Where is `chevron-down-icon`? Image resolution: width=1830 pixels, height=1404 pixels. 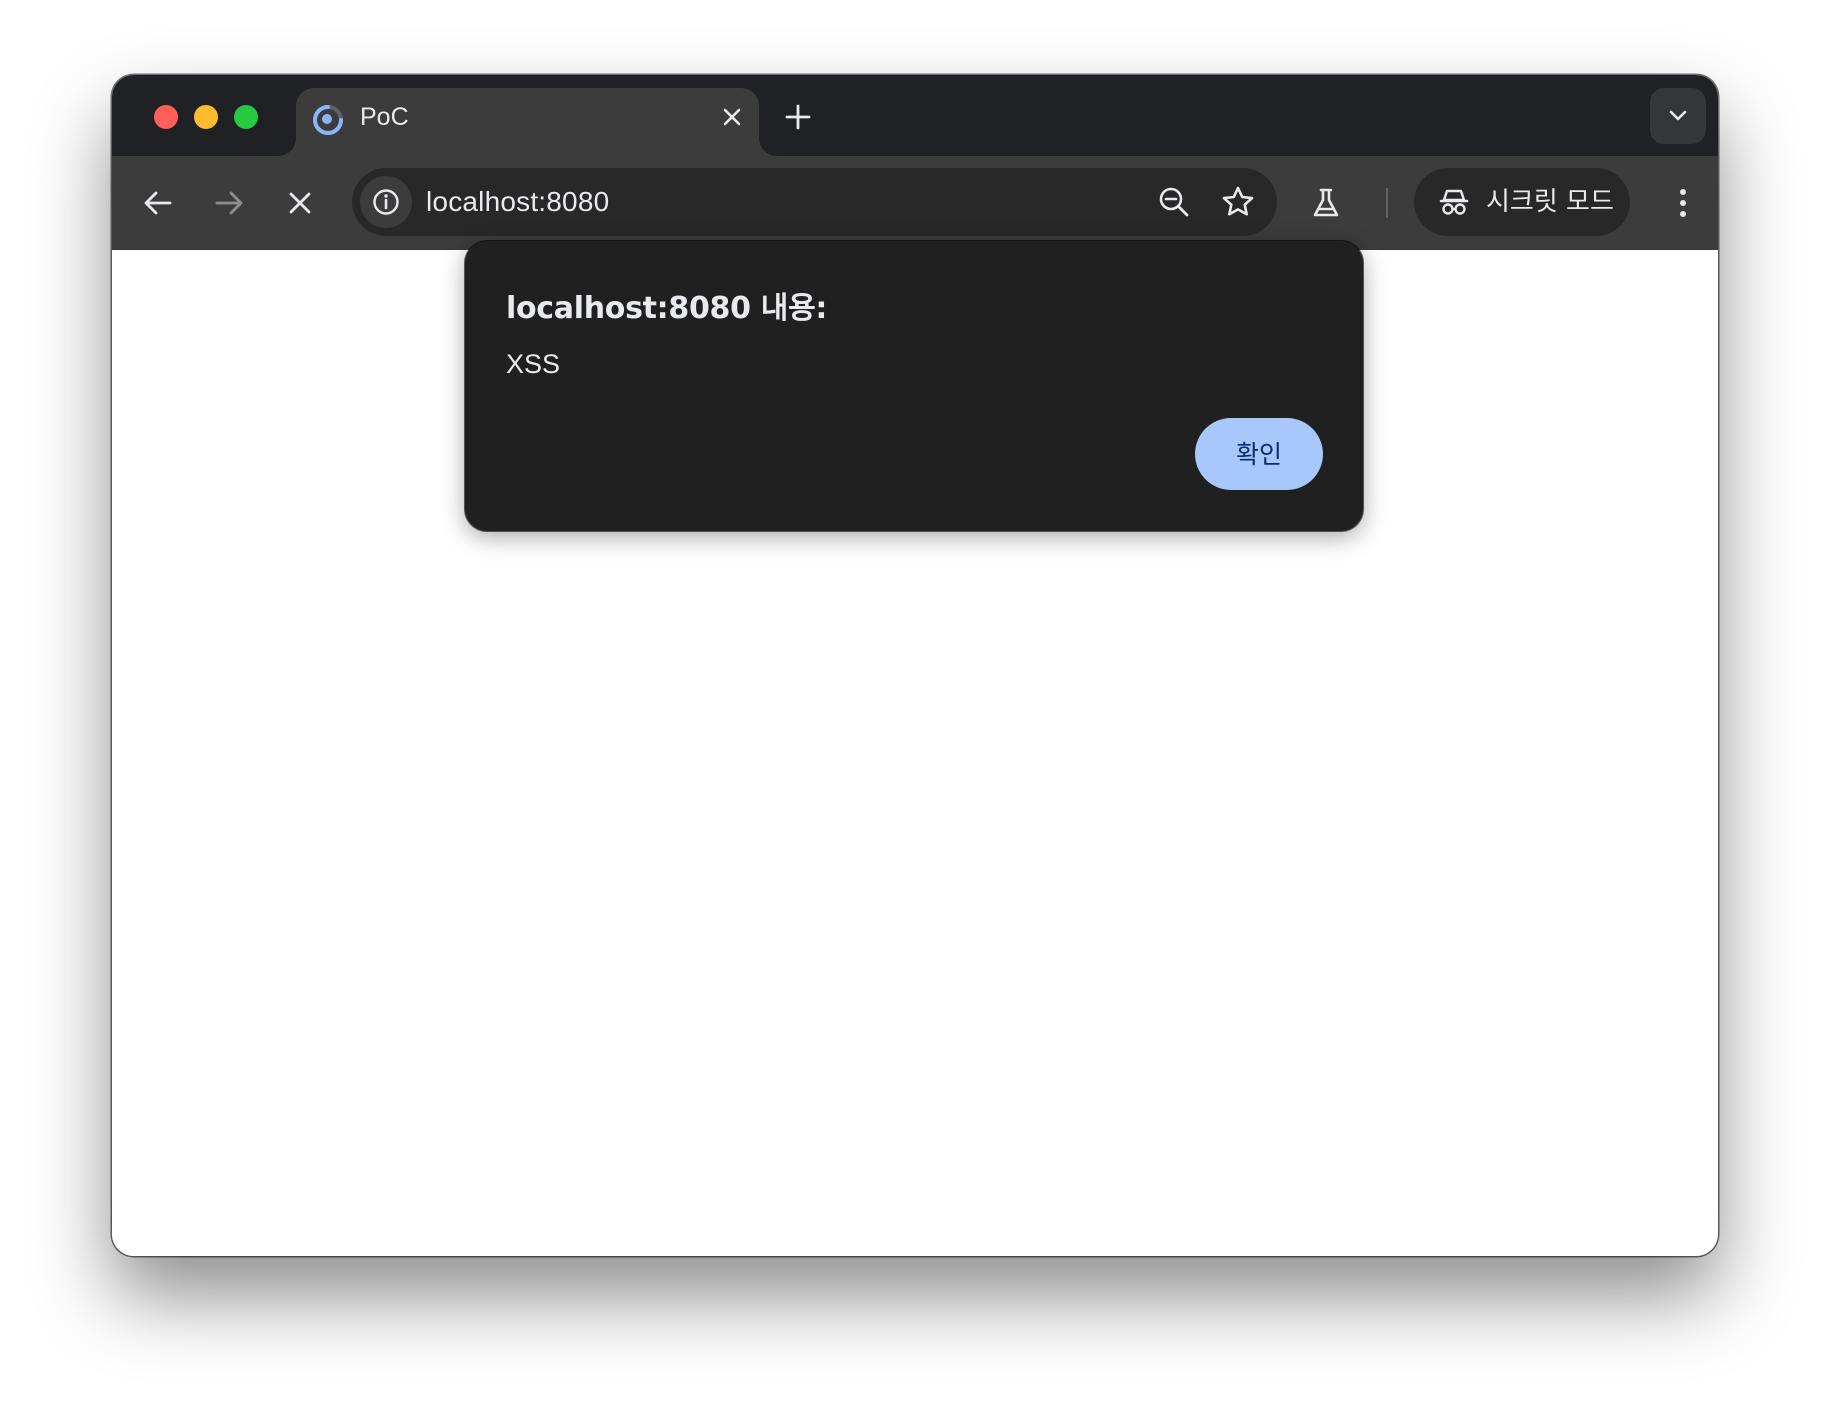 chevron-down-icon is located at coordinates (1678, 115).